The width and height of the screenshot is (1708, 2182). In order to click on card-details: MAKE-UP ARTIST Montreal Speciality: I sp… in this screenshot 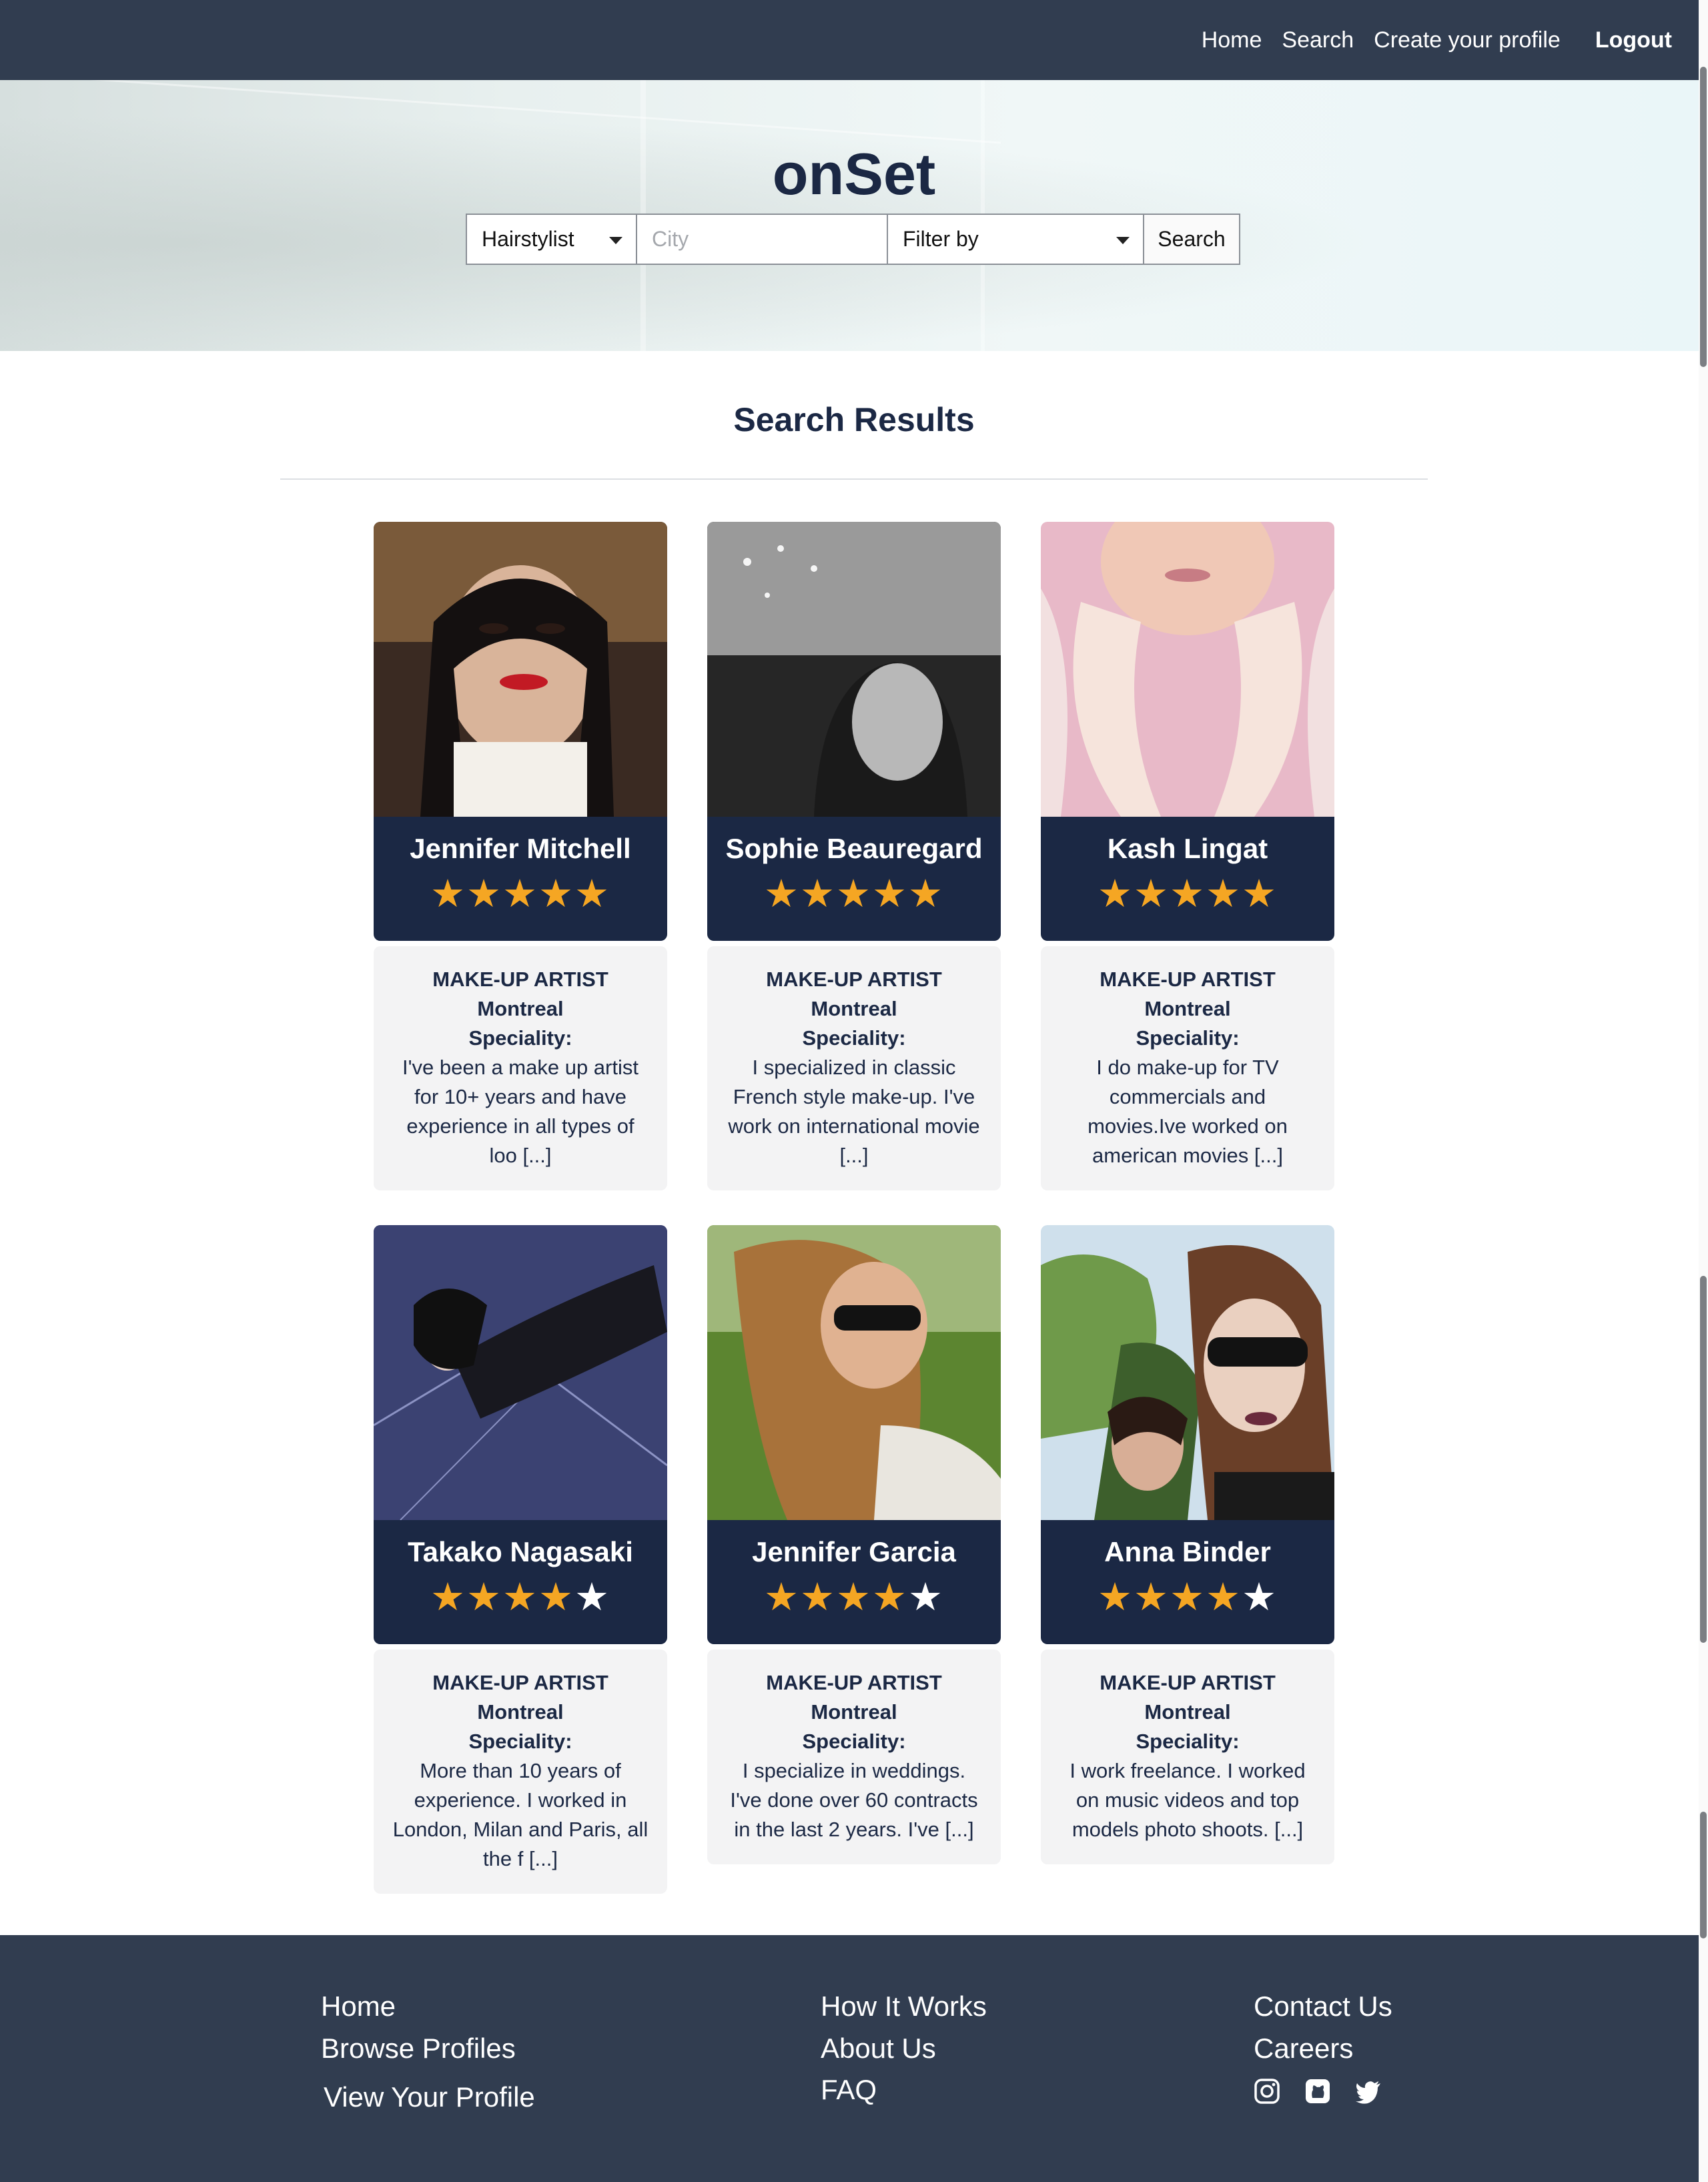, I will do `click(854, 1757)`.